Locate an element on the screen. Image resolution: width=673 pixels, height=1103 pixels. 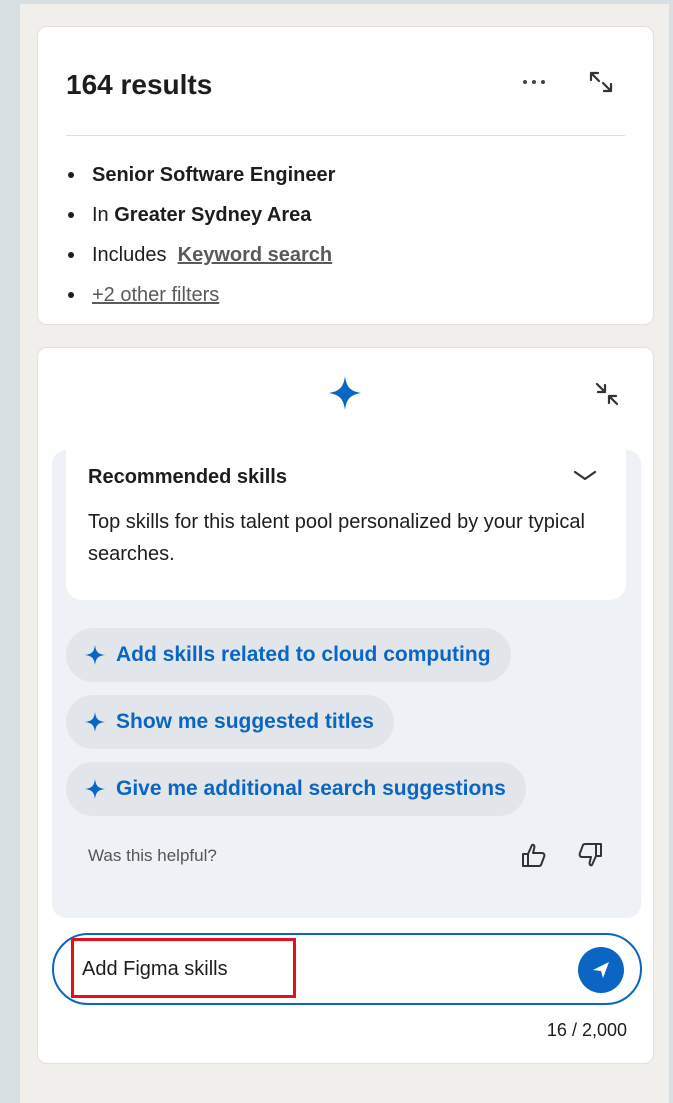
prompt-input is located at coordinates (322, 969).